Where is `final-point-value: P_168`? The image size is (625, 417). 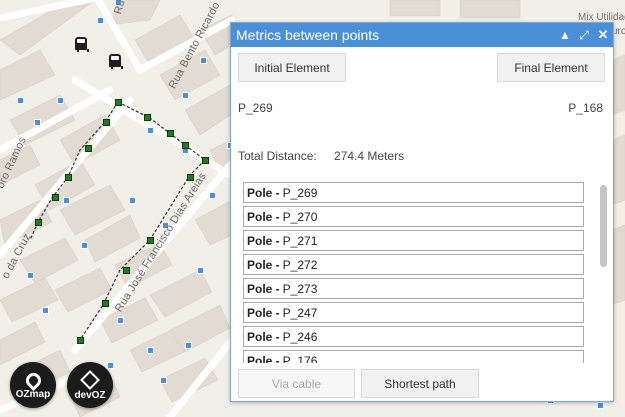
final-point-value: P_168 is located at coordinates (585, 108).